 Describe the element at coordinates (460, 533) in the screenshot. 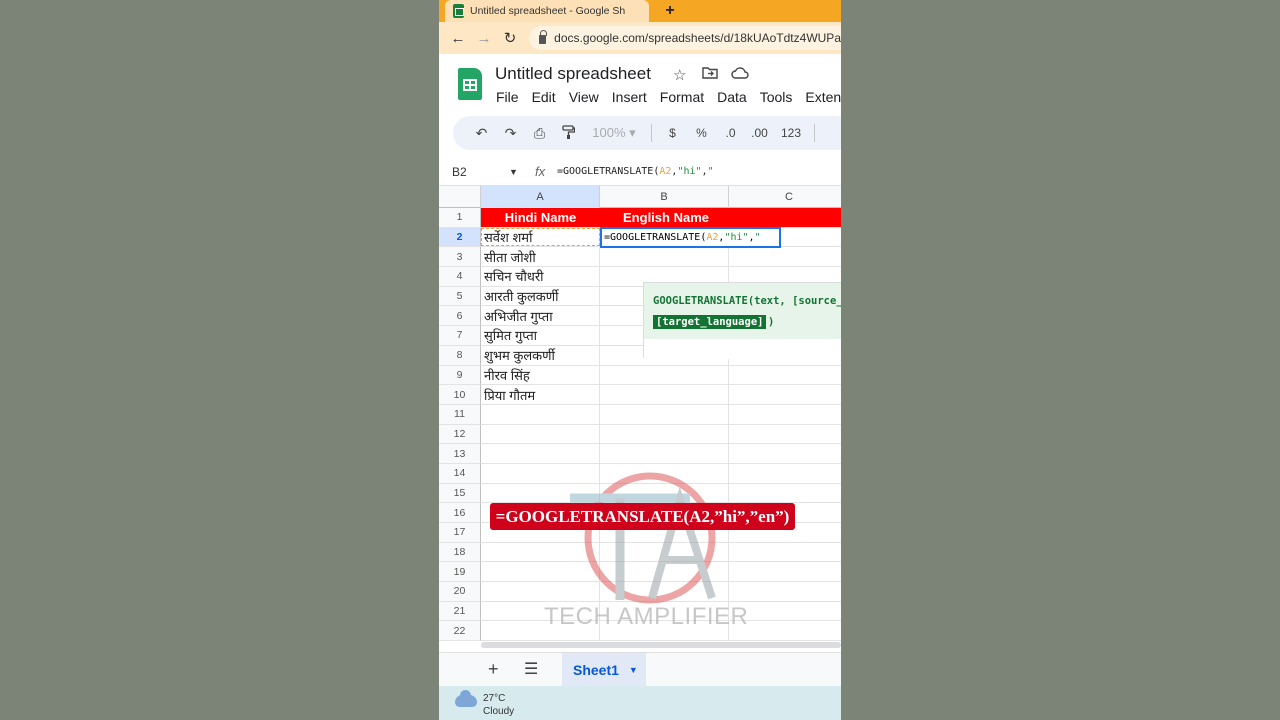

I see `row-header: 17` at that location.